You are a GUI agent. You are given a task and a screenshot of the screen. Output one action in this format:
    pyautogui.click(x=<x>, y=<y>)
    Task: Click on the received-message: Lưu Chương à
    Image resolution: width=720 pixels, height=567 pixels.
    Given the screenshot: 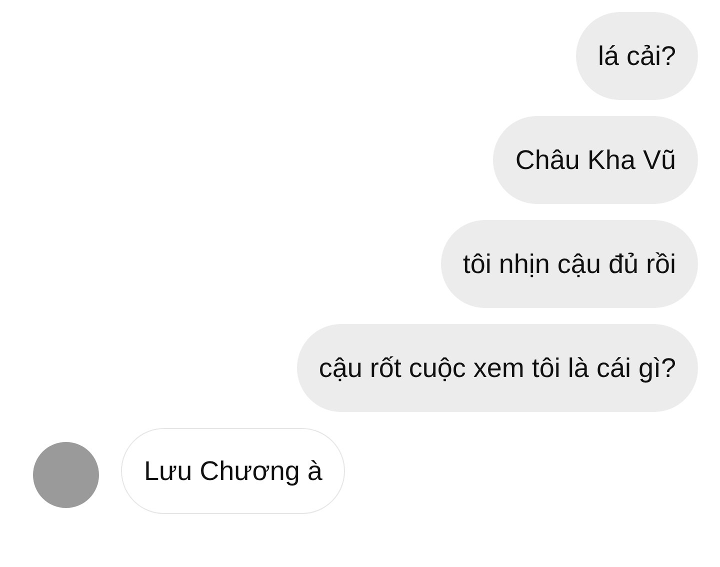 What is the action you would take?
    pyautogui.click(x=233, y=471)
    